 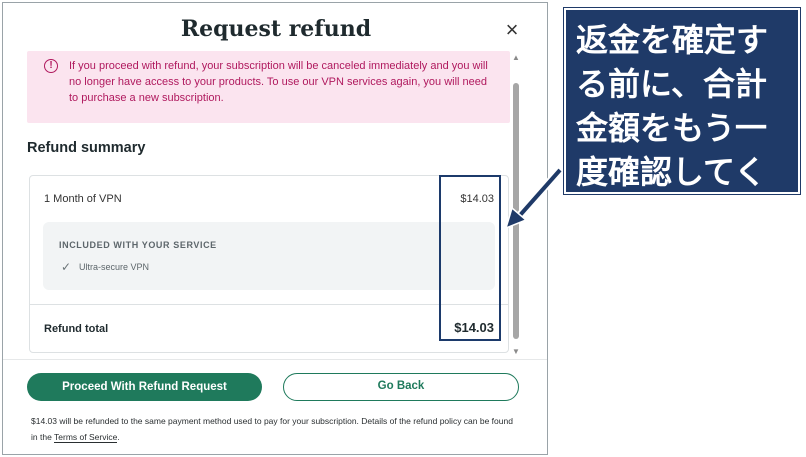 I want to click on modal-title: Request refund, so click(x=276, y=29).